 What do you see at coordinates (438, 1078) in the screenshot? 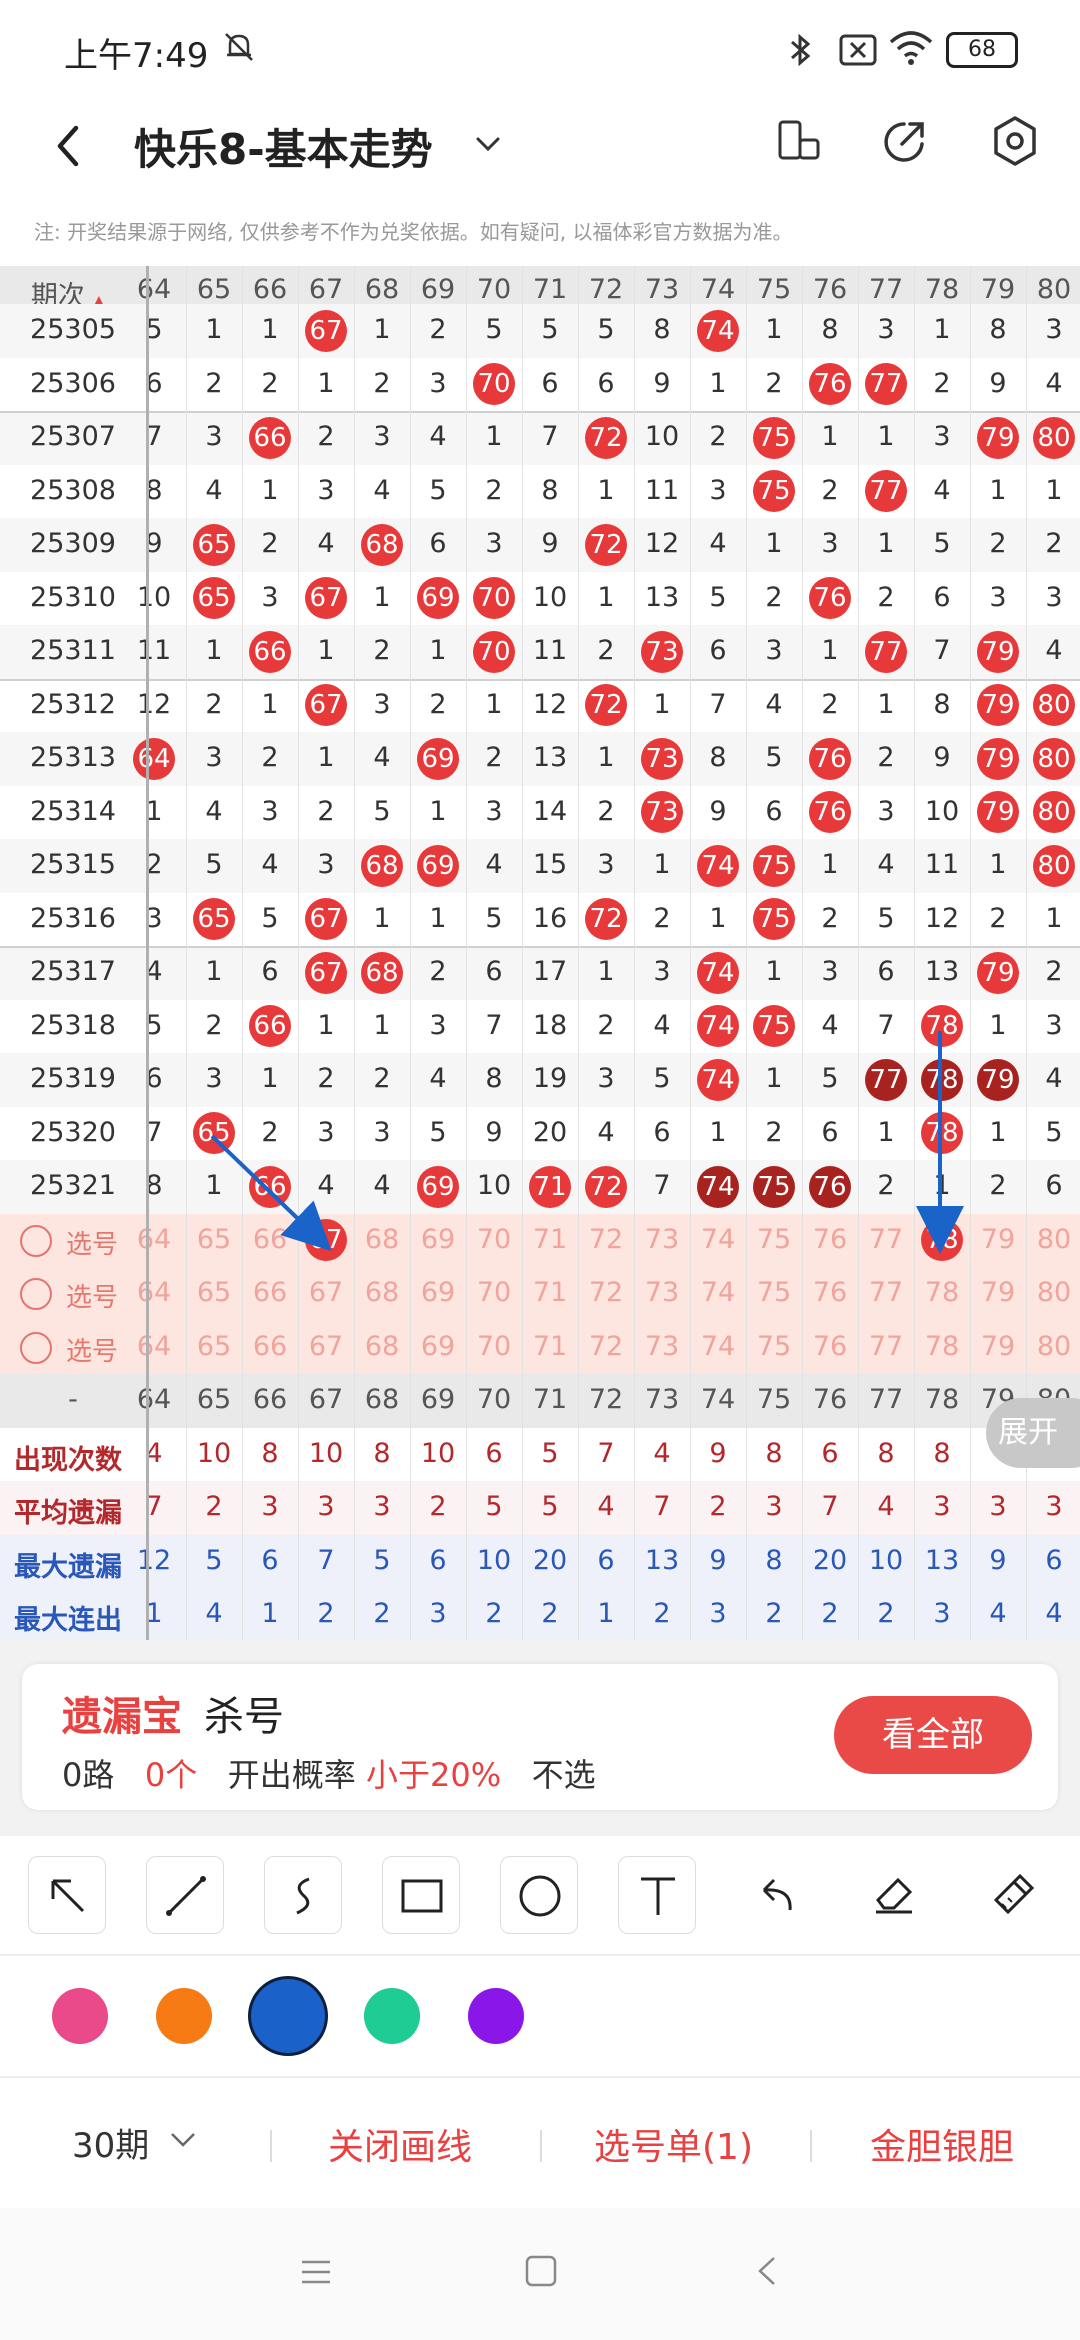
I see `miss-count: 4` at bounding box center [438, 1078].